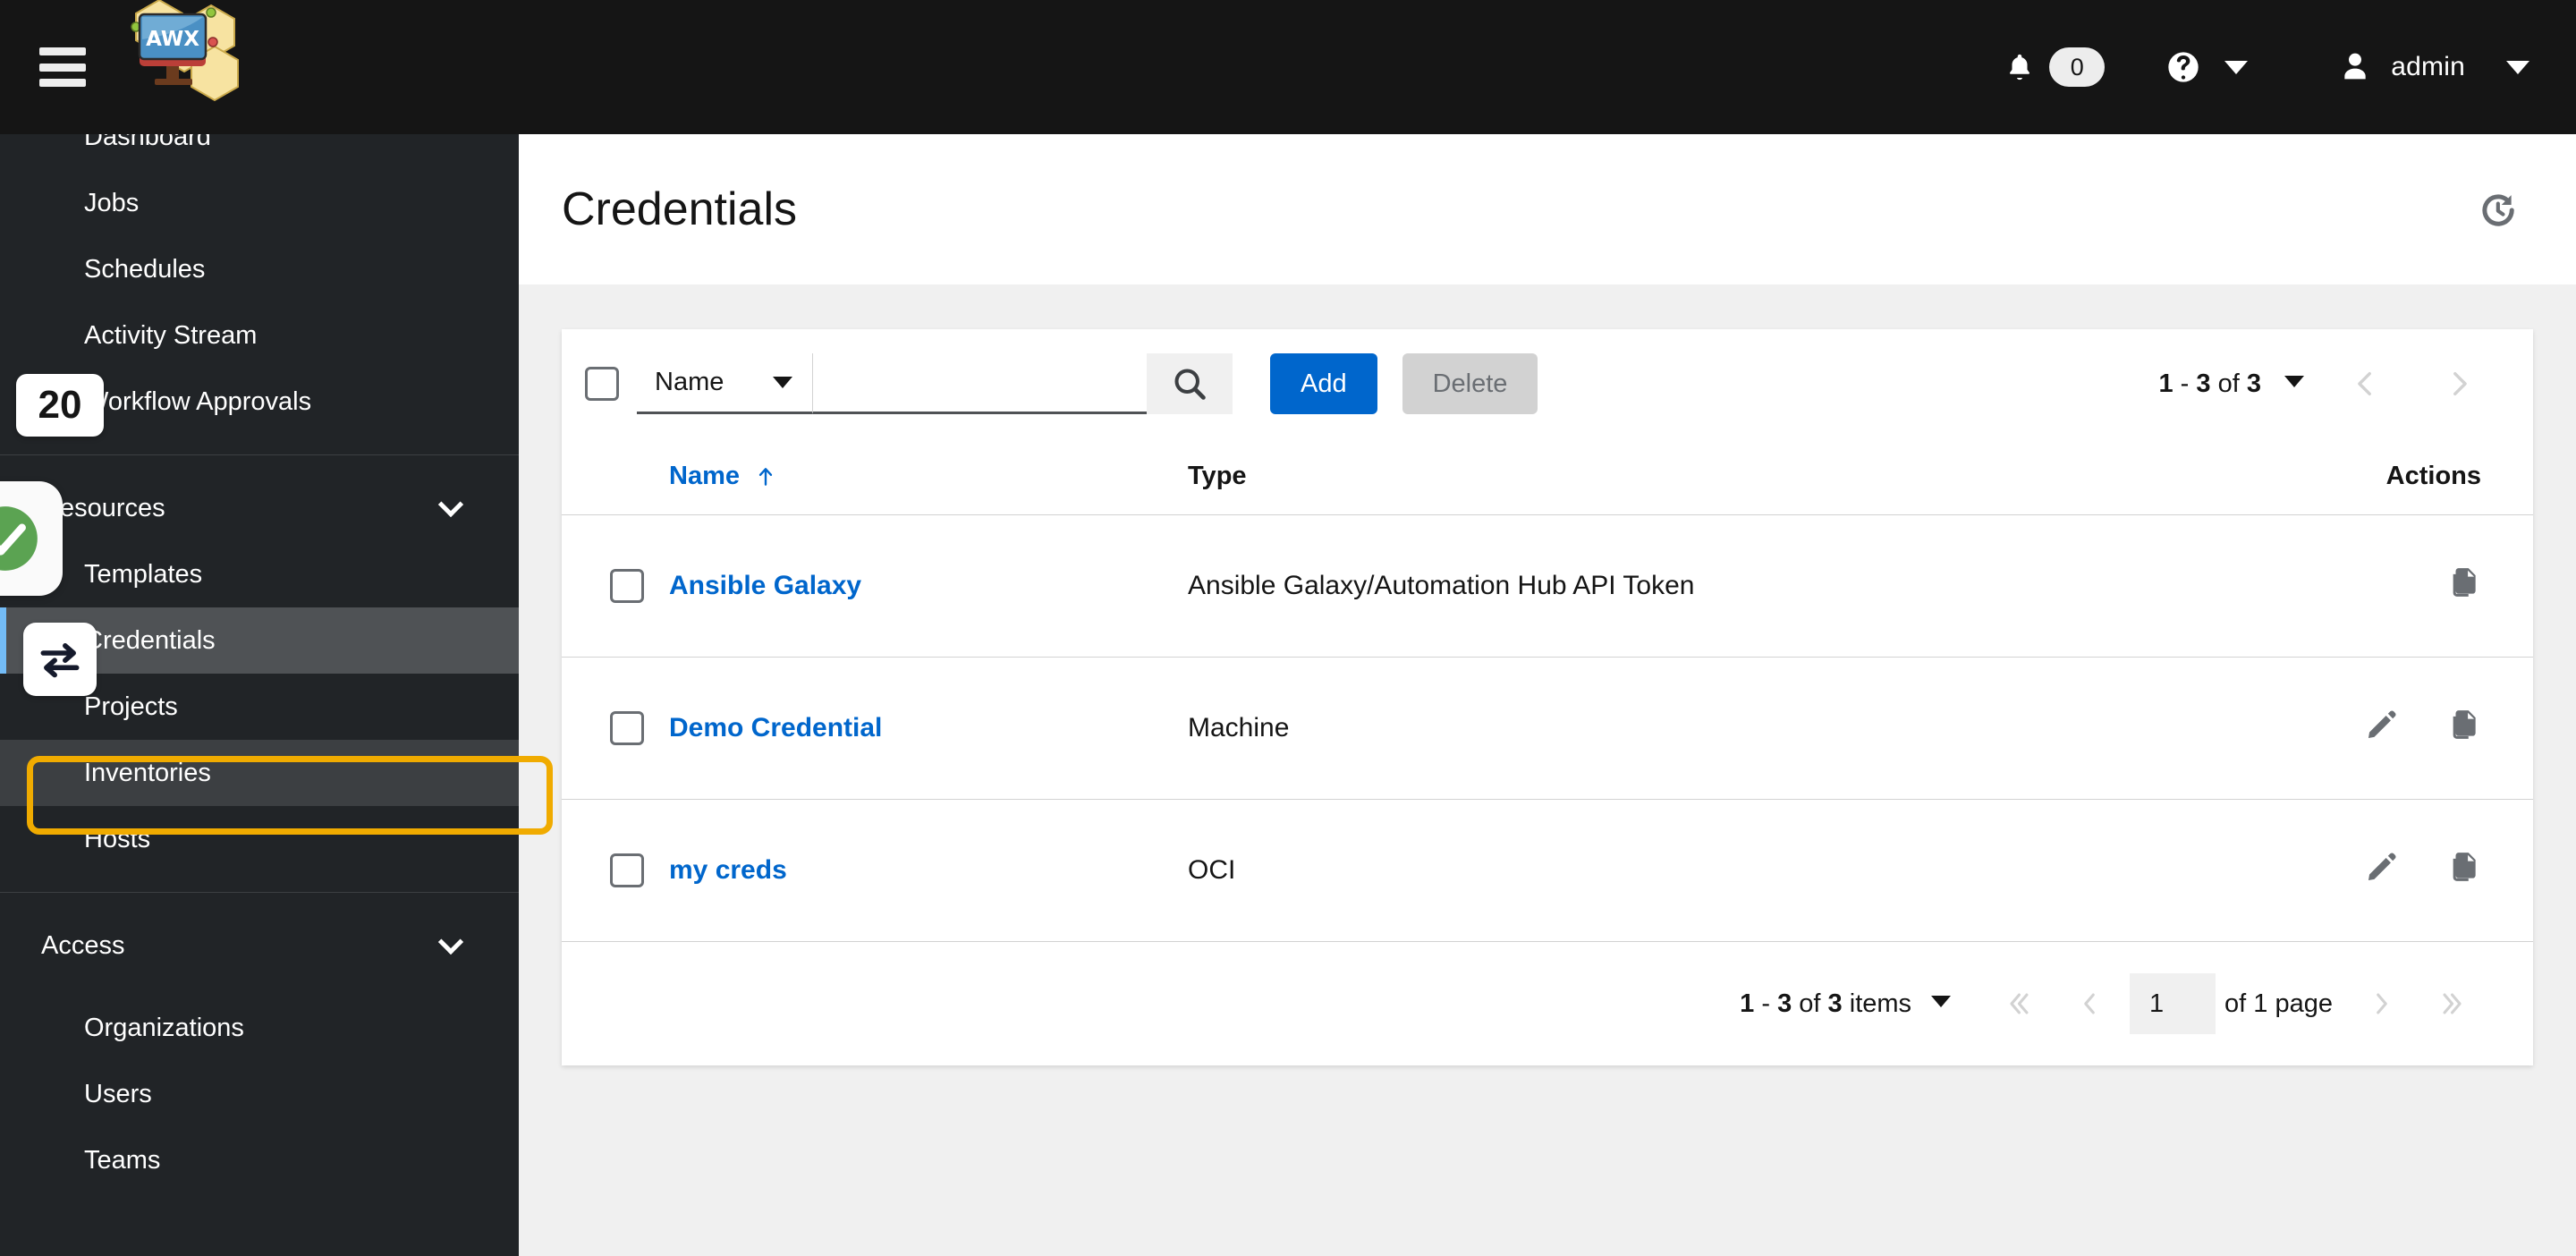 This screenshot has width=2576, height=1256. Describe the element at coordinates (765, 585) in the screenshot. I see `credential-link: Ansible Galaxy` at that location.